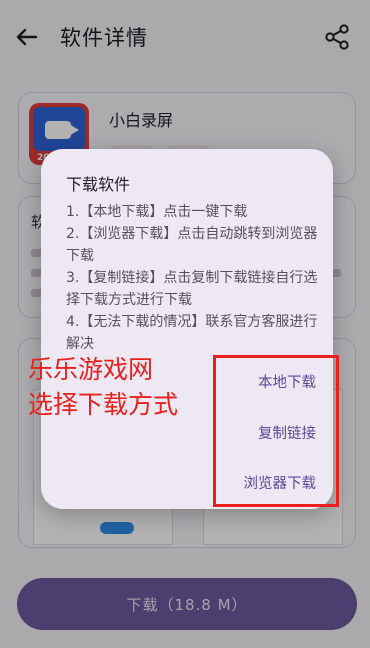 The height and width of the screenshot is (648, 370). I want to click on annotation-site-name: 乐乐游戏网, so click(91, 369).